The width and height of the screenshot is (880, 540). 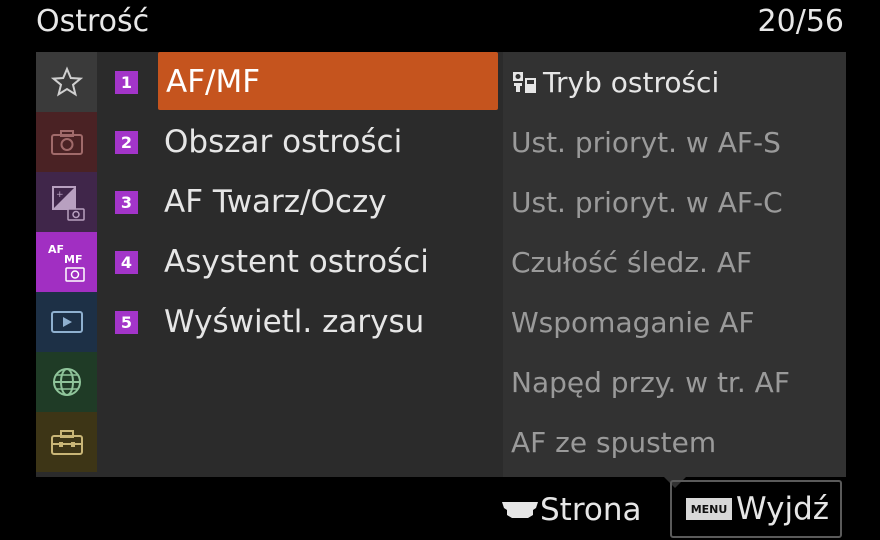 What do you see at coordinates (614, 442) in the screenshot?
I see `submenu-item-af-with-shutter: AF ze spustem` at bounding box center [614, 442].